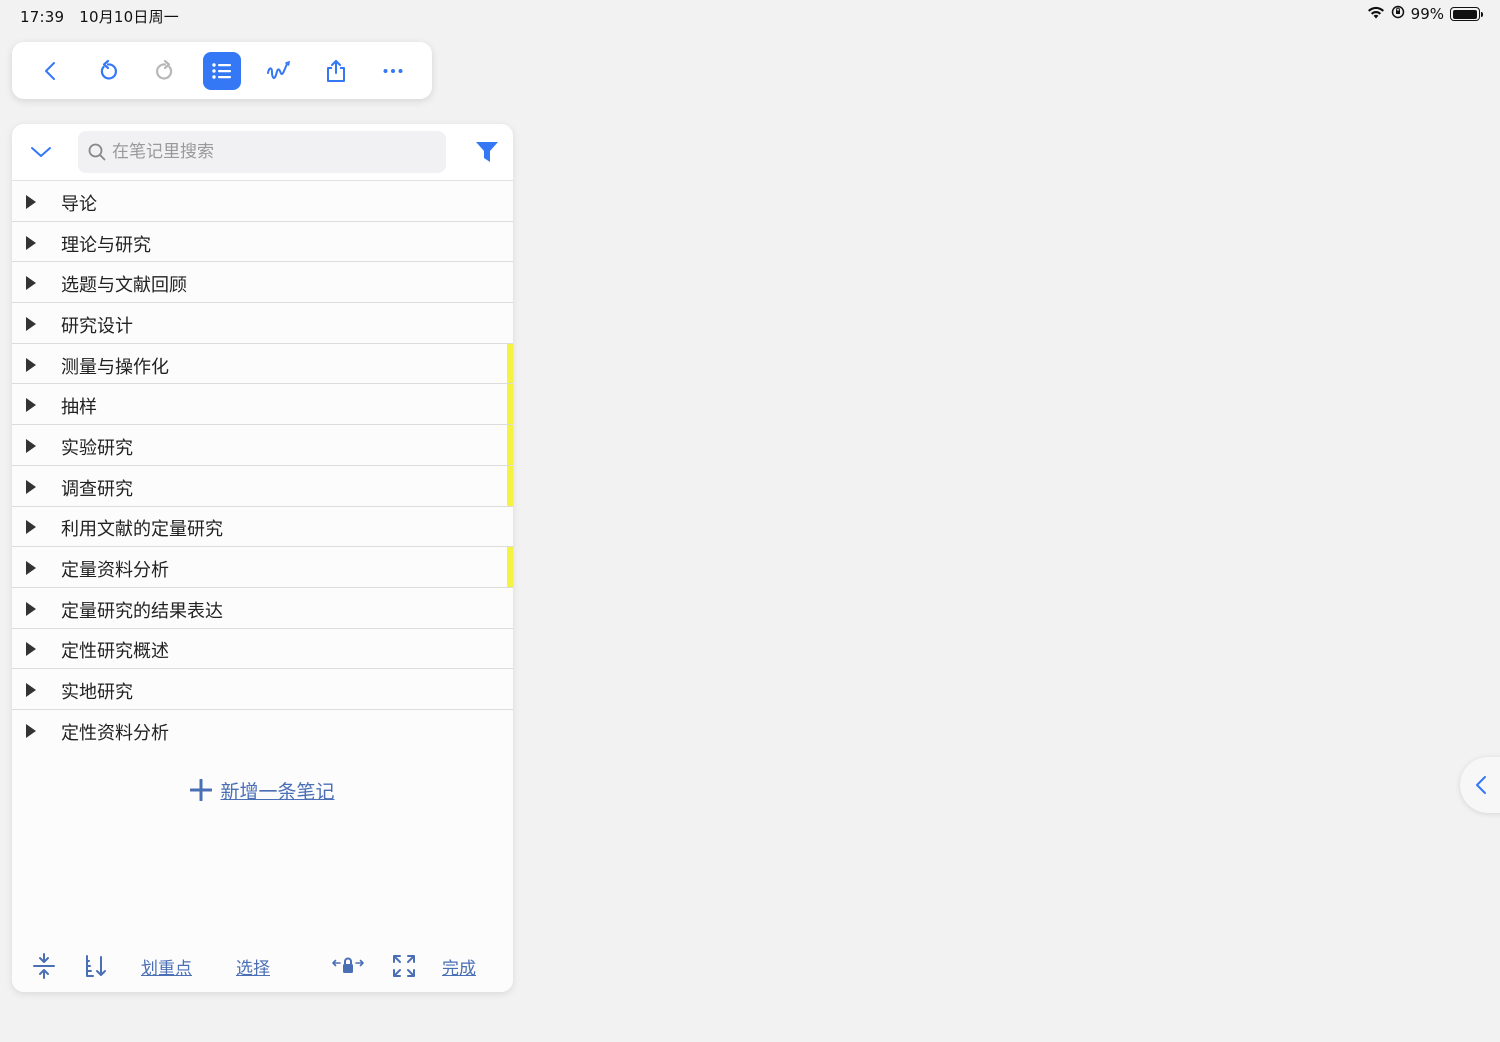  Describe the element at coordinates (262, 201) in the screenshot. I see `note-list-item: 导论` at that location.